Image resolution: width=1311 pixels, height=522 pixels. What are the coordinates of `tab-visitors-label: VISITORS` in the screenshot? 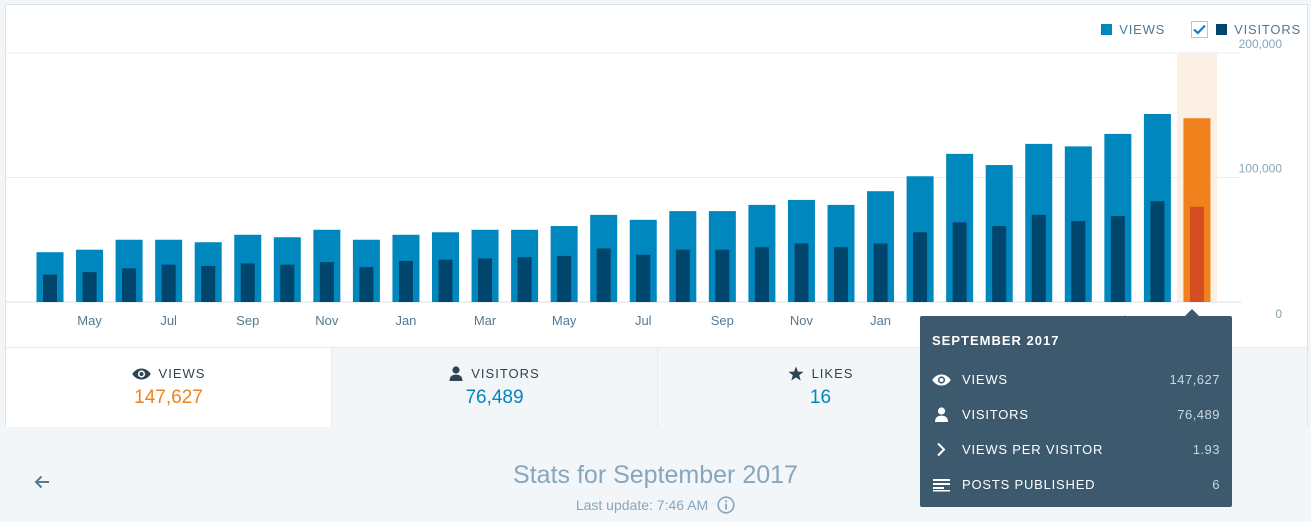 It's located at (505, 373).